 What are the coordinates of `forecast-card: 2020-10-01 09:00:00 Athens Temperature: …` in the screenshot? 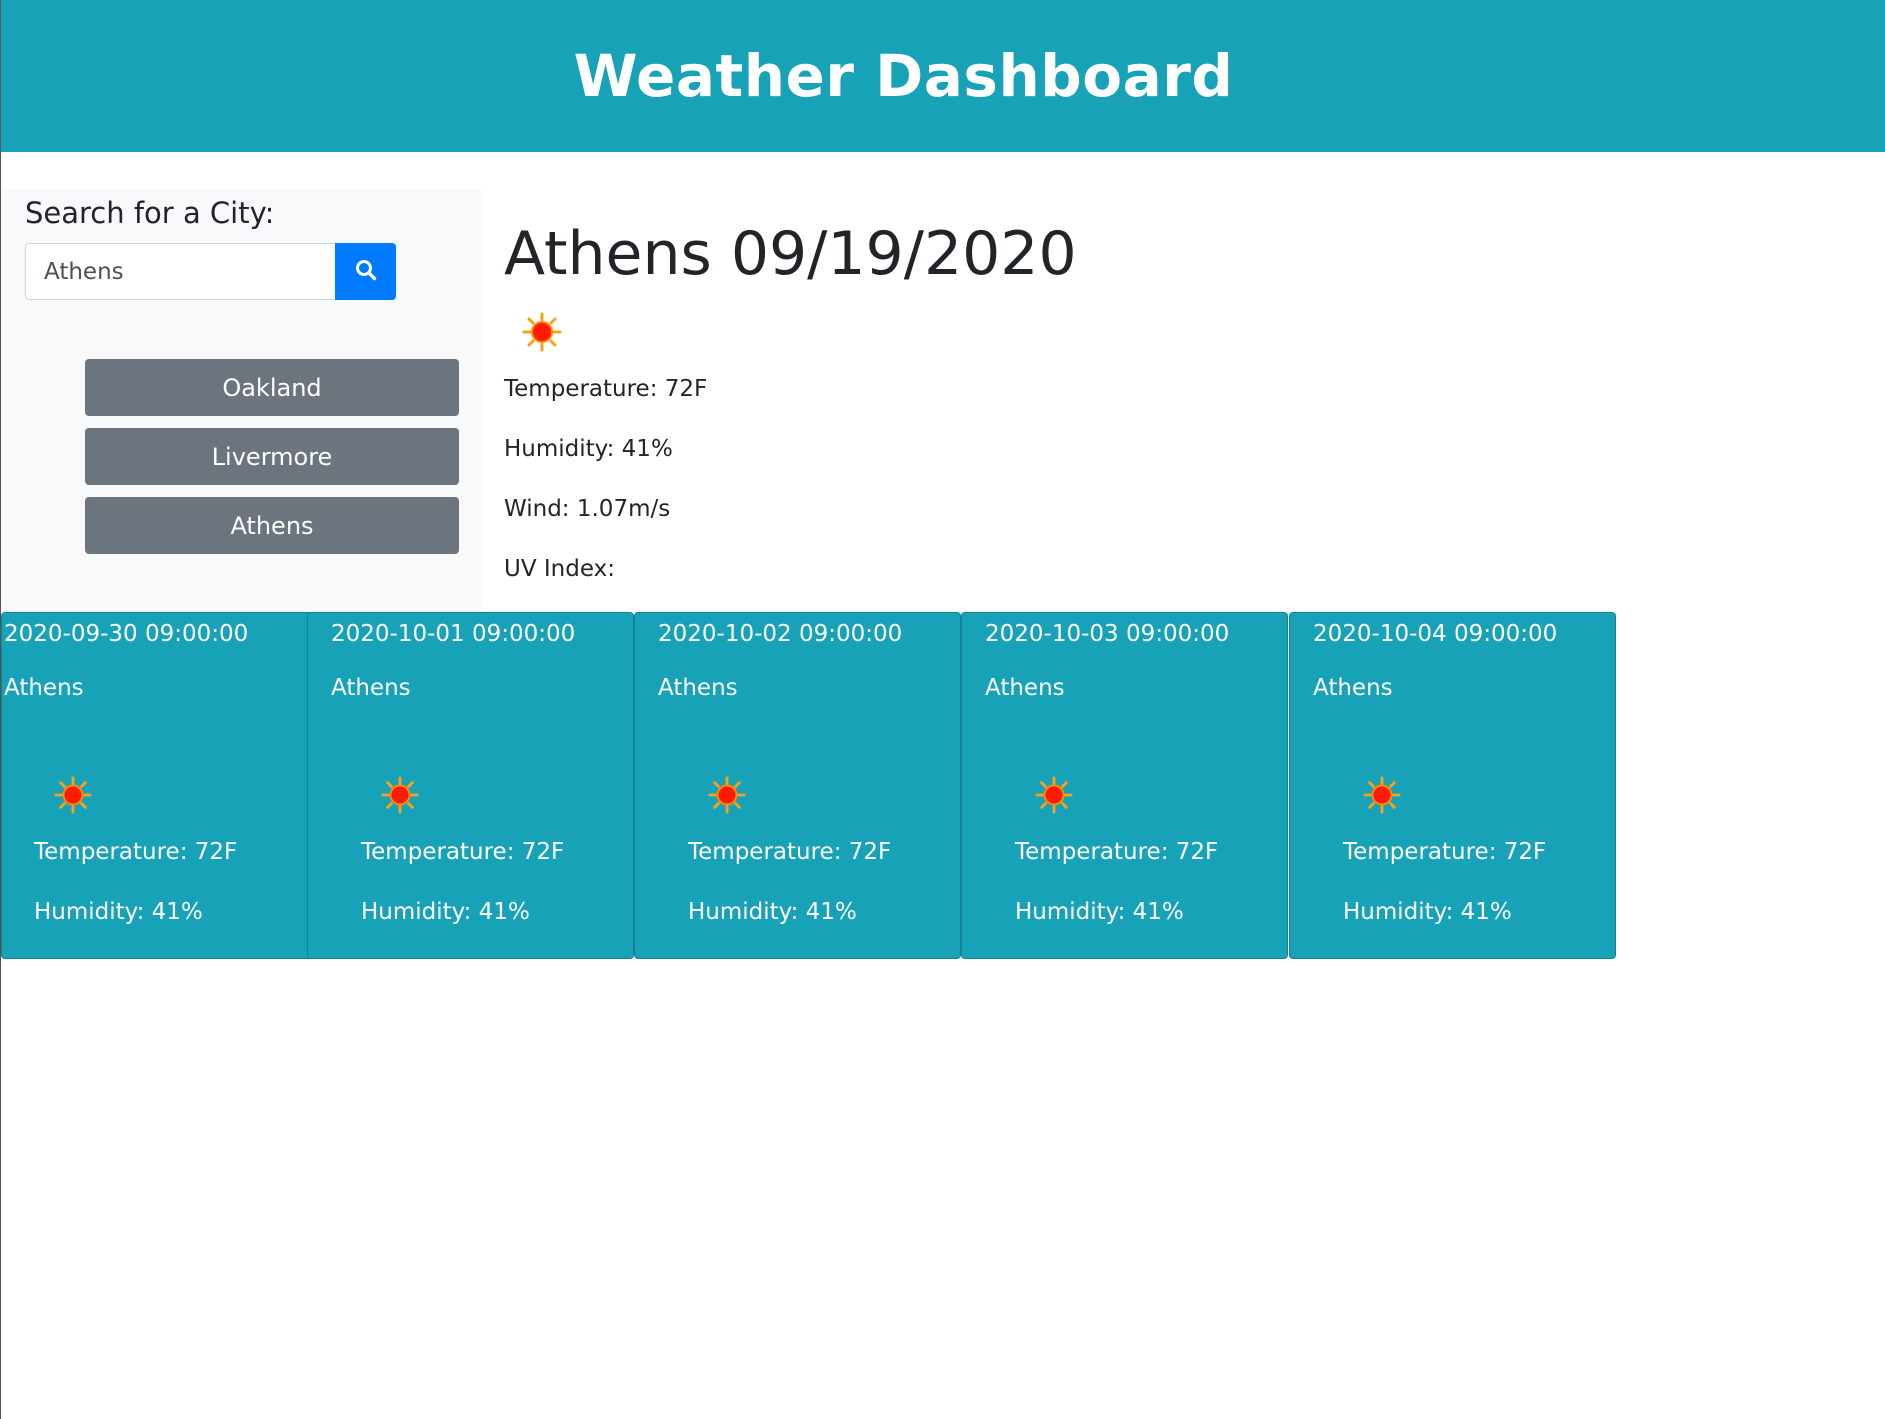 It's located at (470, 785).